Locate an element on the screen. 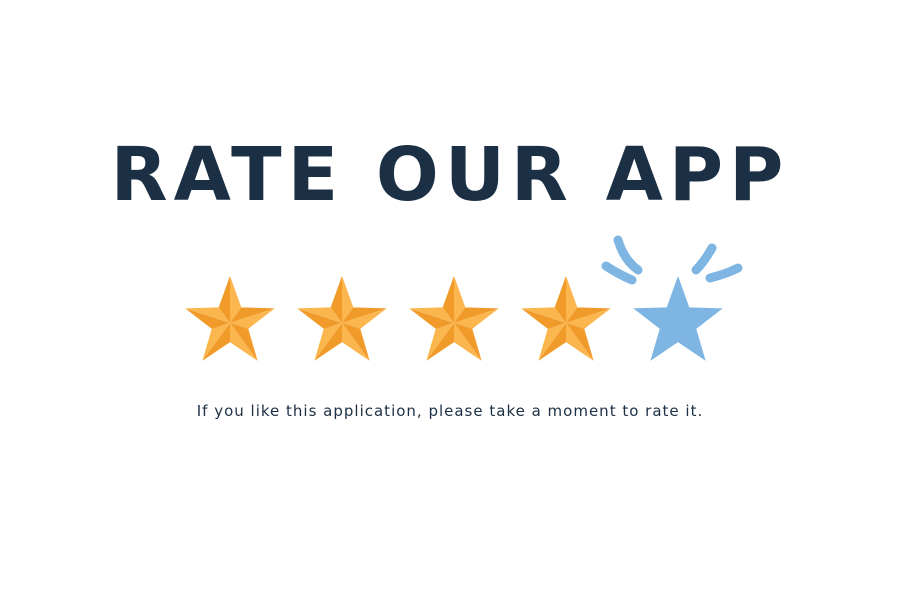 This screenshot has height=600, width=900. star-3-button is located at coordinates (454, 320).